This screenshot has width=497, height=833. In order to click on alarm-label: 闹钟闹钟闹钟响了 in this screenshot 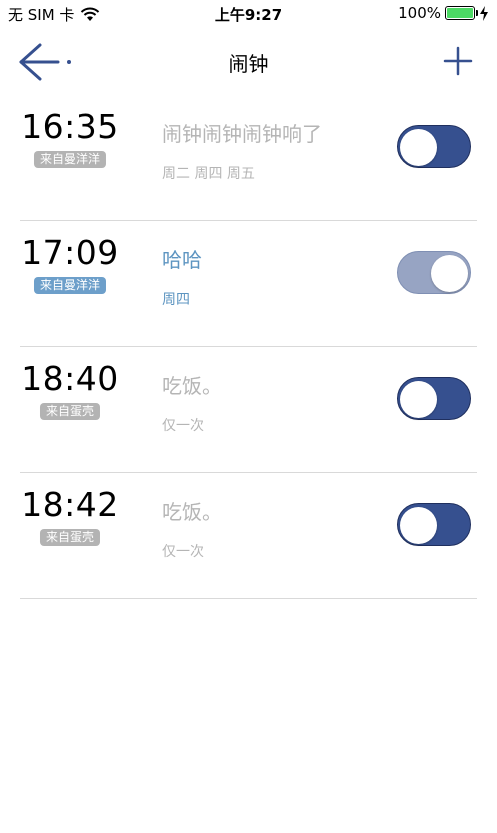, I will do `click(242, 134)`.